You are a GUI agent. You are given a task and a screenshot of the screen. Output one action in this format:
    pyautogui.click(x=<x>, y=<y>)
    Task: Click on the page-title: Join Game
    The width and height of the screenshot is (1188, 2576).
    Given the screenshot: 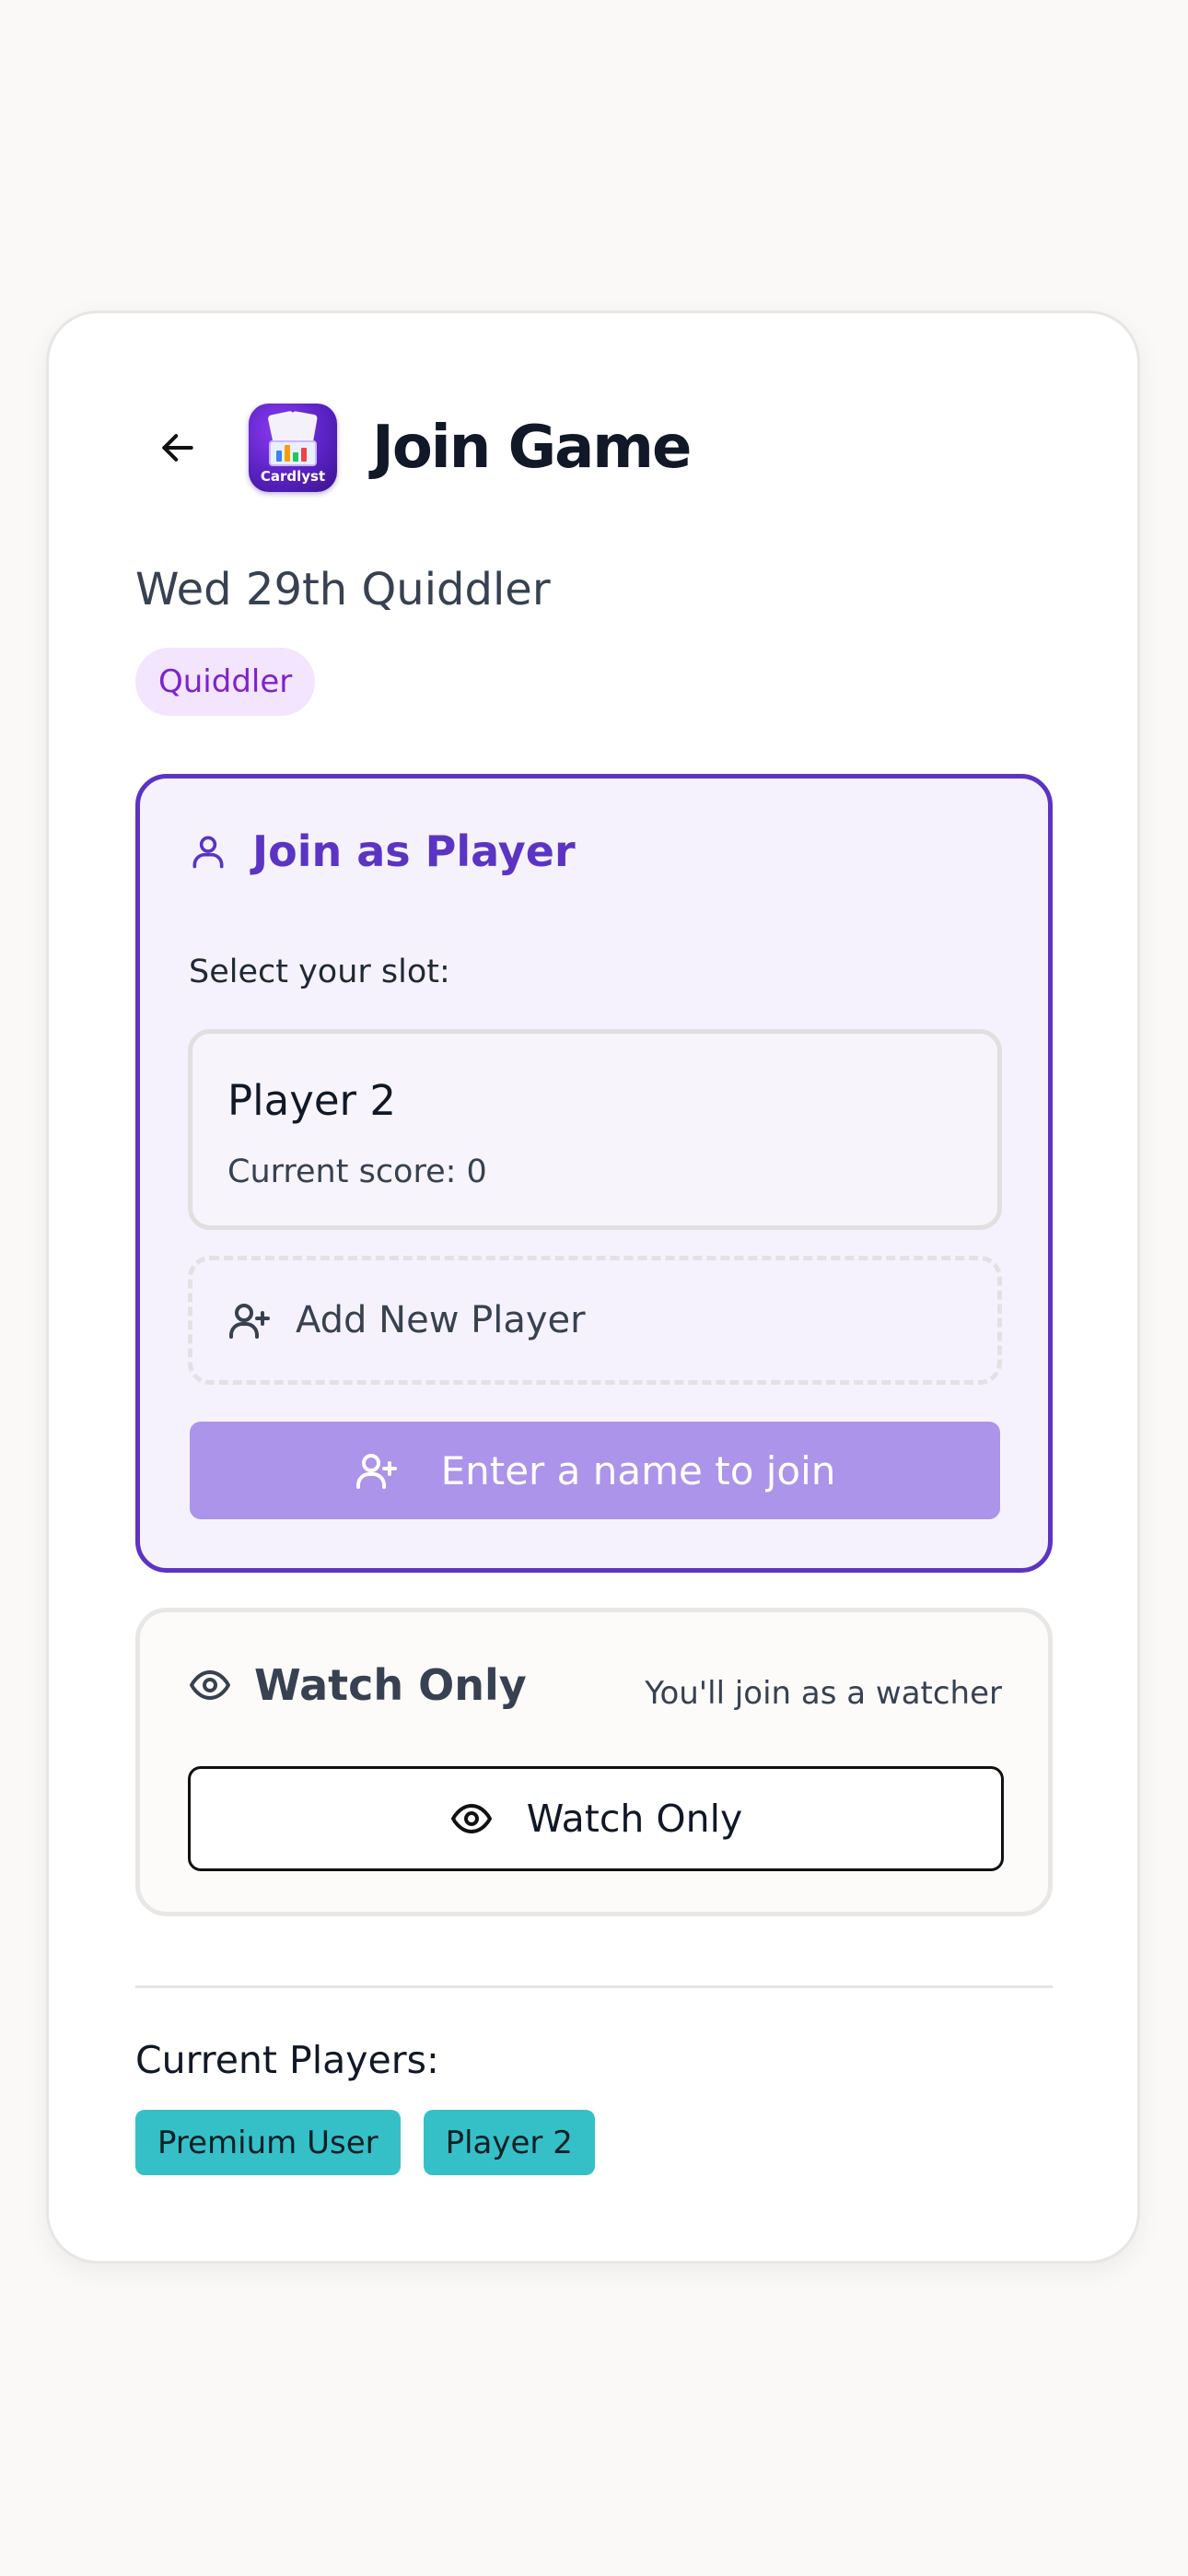 What is the action you would take?
    pyautogui.click(x=532, y=448)
    